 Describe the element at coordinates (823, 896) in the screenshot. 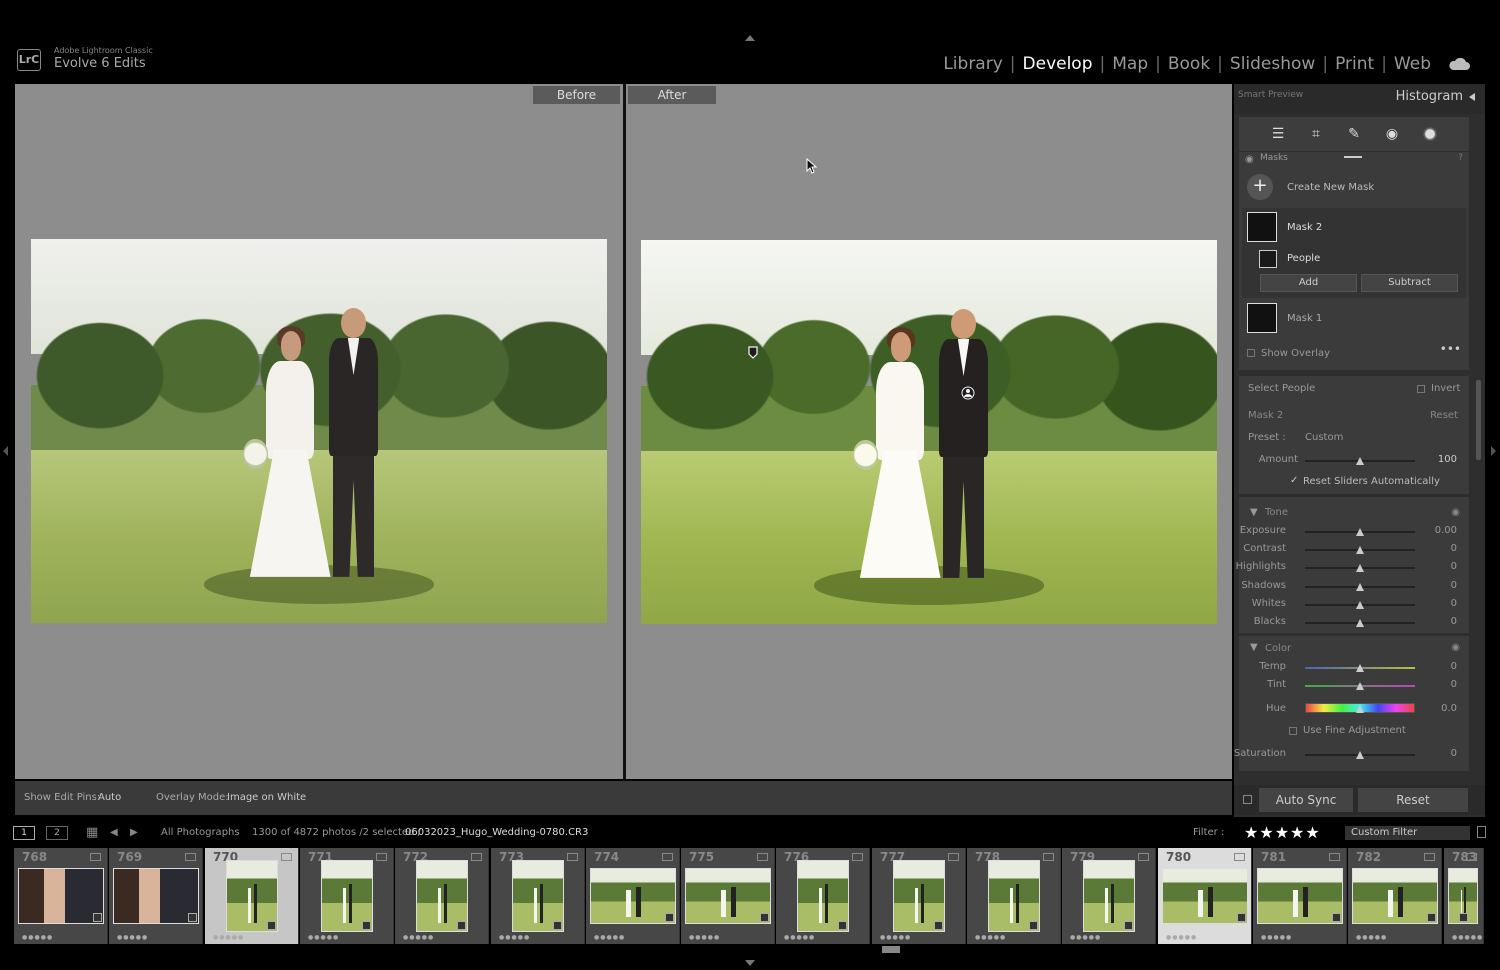

I see `filmstrip-cell: 776 ●●●●●` at that location.